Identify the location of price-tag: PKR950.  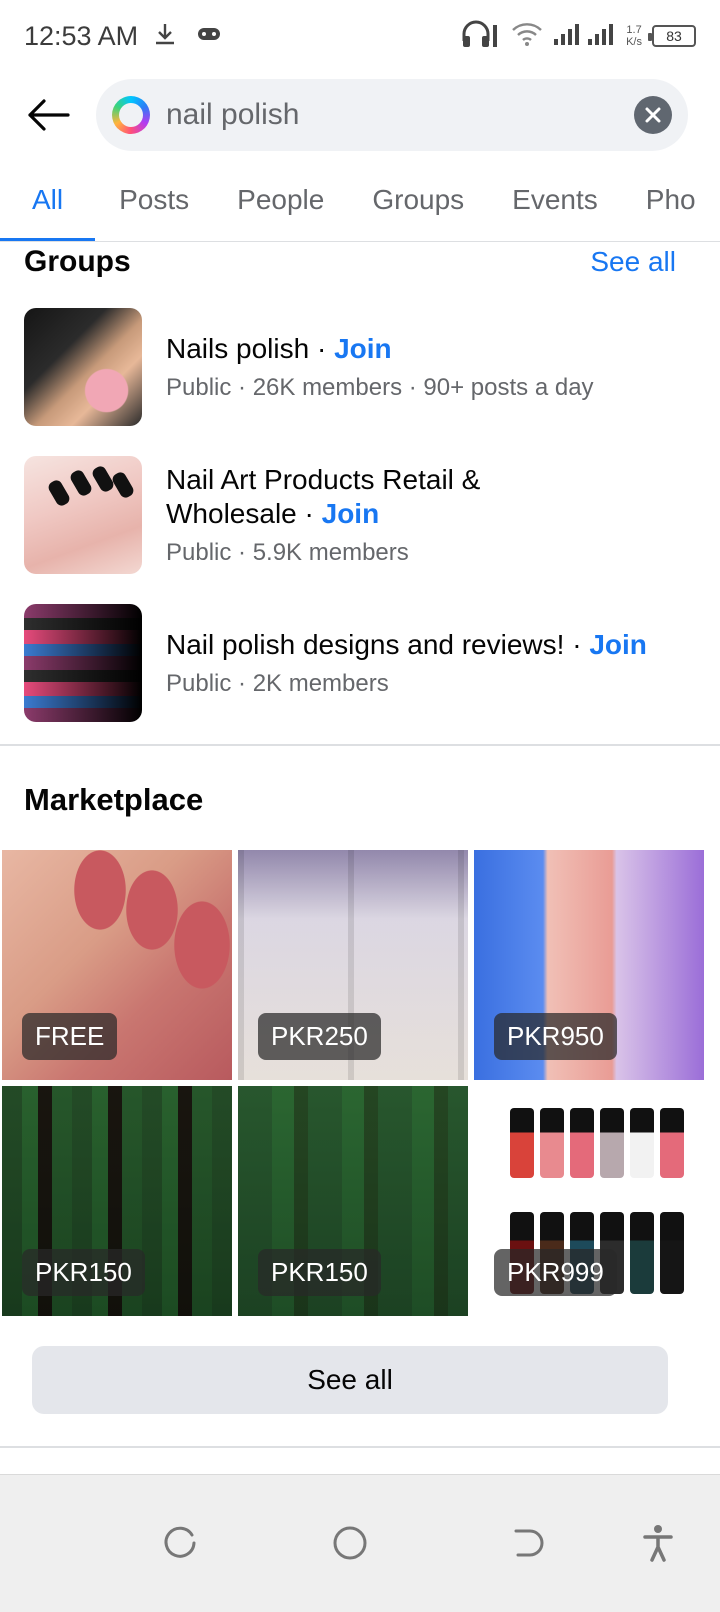
(555, 1036).